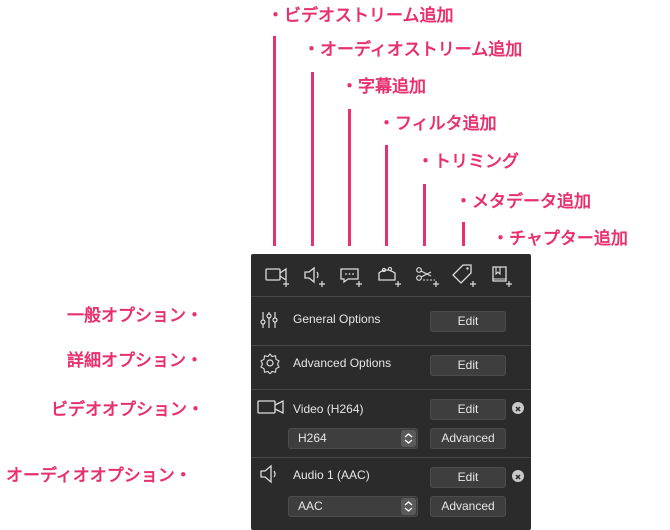 This screenshot has width=670, height=530. What do you see at coordinates (349, 177) in the screenshot?
I see `callout-line-subtitle` at bounding box center [349, 177].